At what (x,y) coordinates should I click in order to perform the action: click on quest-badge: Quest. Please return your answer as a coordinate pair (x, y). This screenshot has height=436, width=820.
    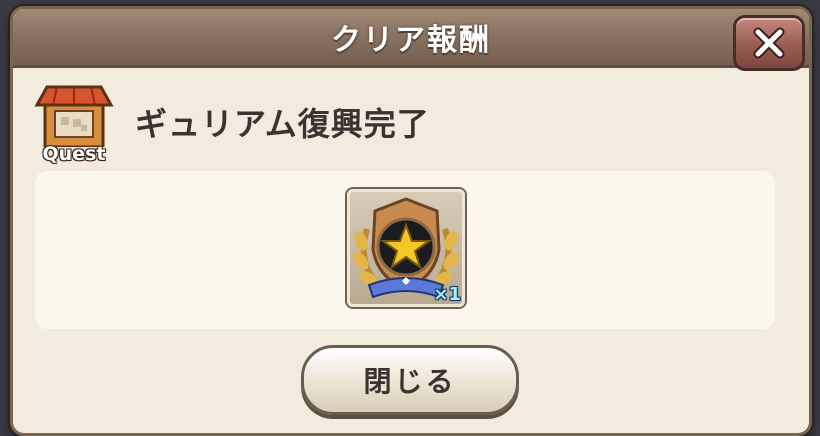
    Looking at the image, I should click on (74, 123).